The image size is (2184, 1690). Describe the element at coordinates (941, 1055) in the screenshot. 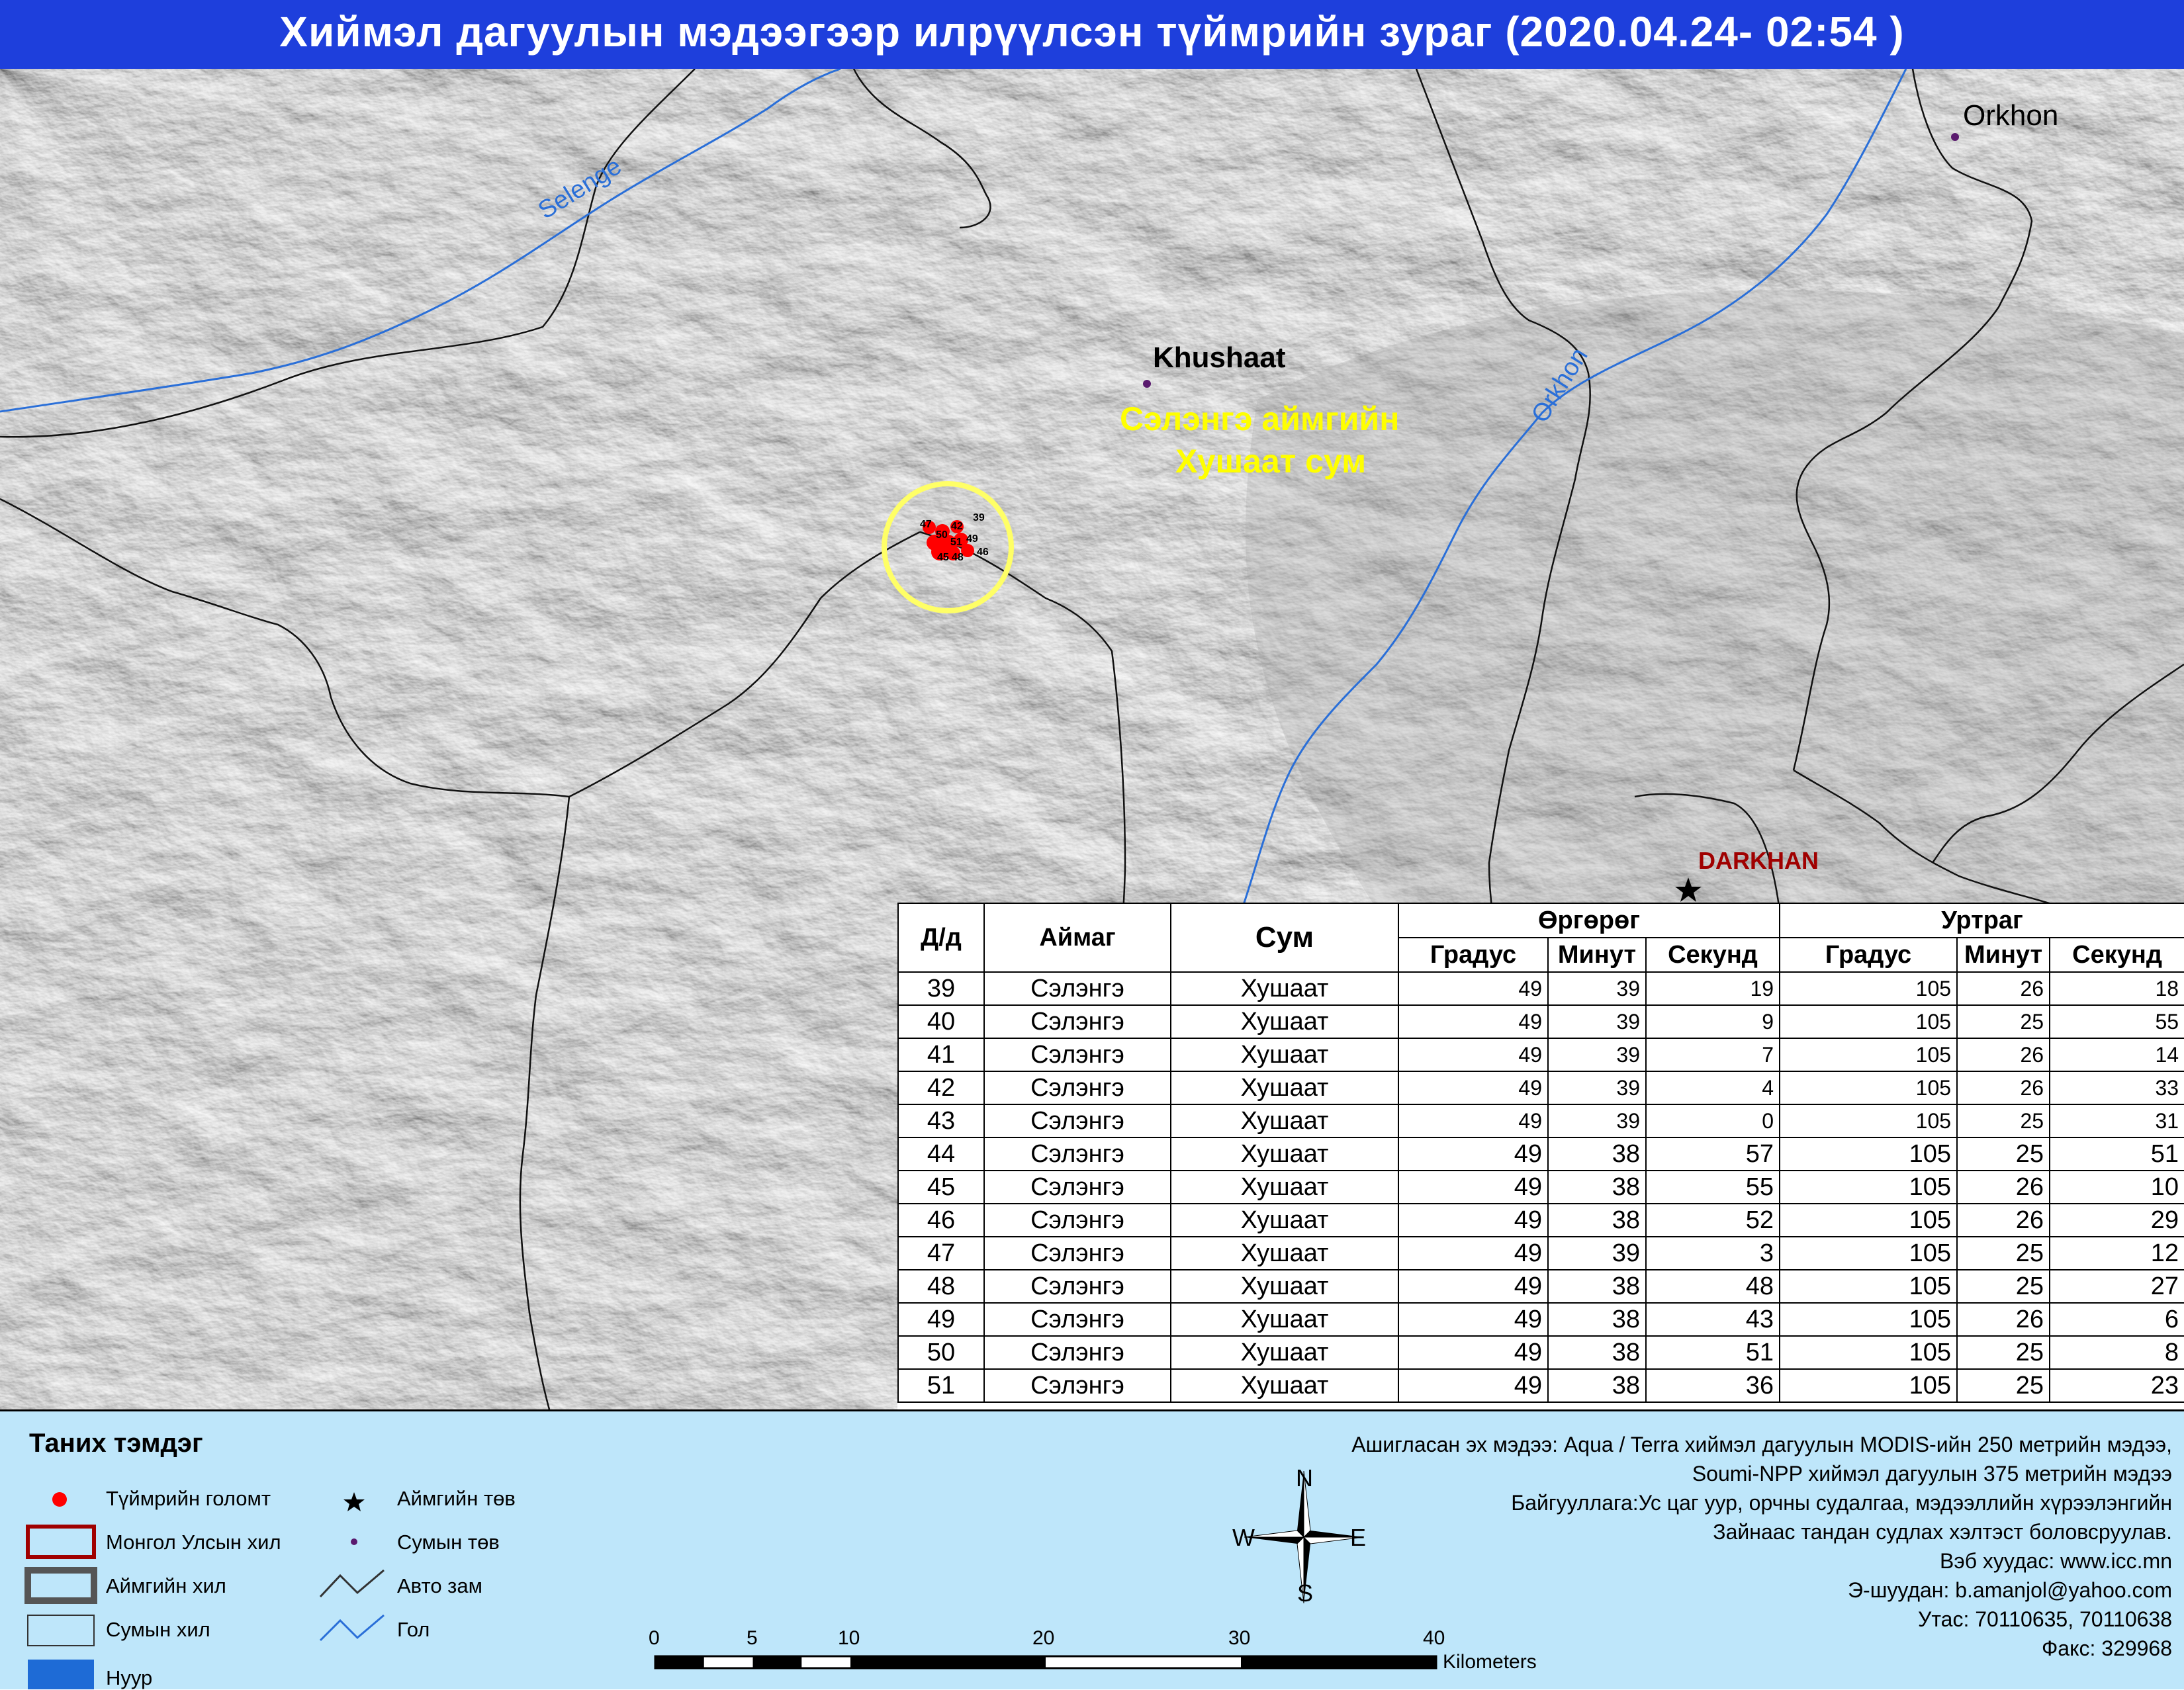

I see `table-cell-no: 41` at that location.